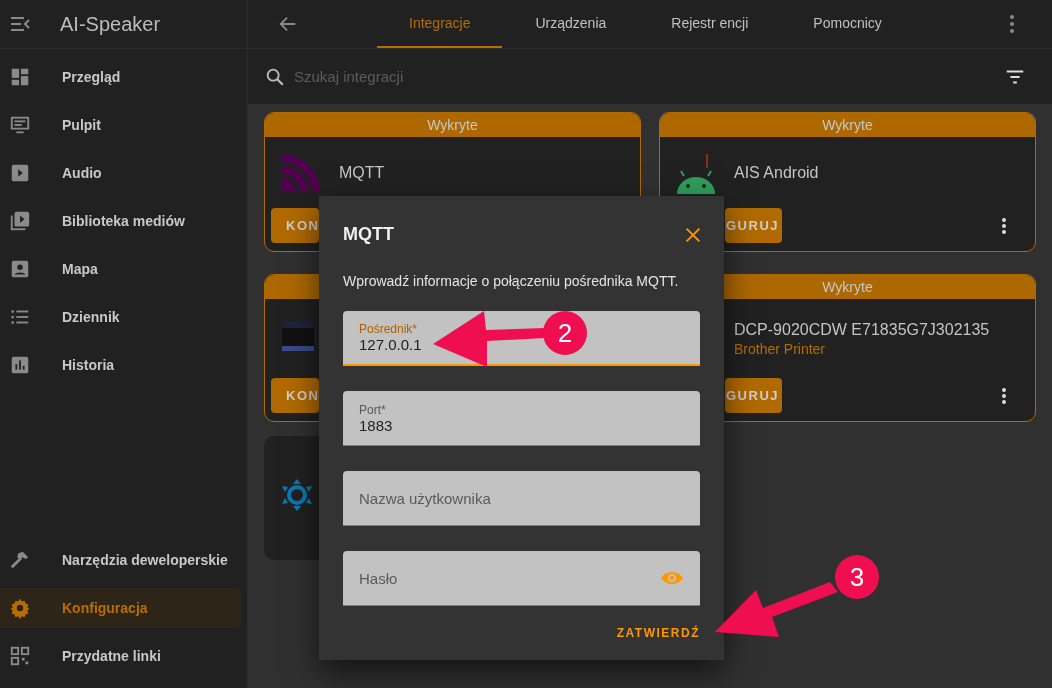 The height and width of the screenshot is (688, 1052). Describe the element at coordinates (20, 560) in the screenshot. I see `hammer-icon` at that location.